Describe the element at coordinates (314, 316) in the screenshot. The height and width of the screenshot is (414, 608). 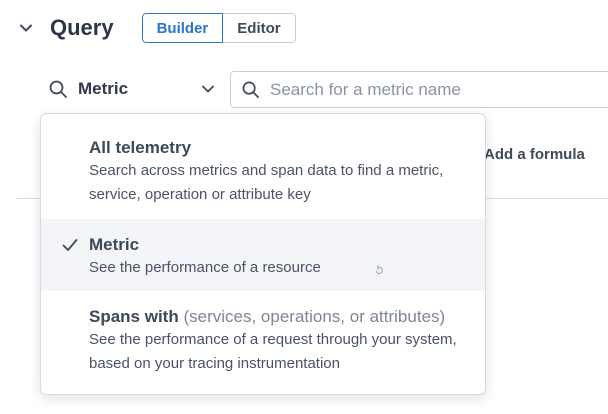
I see `option-title-suffix: (services, operations, or attributes)` at that location.